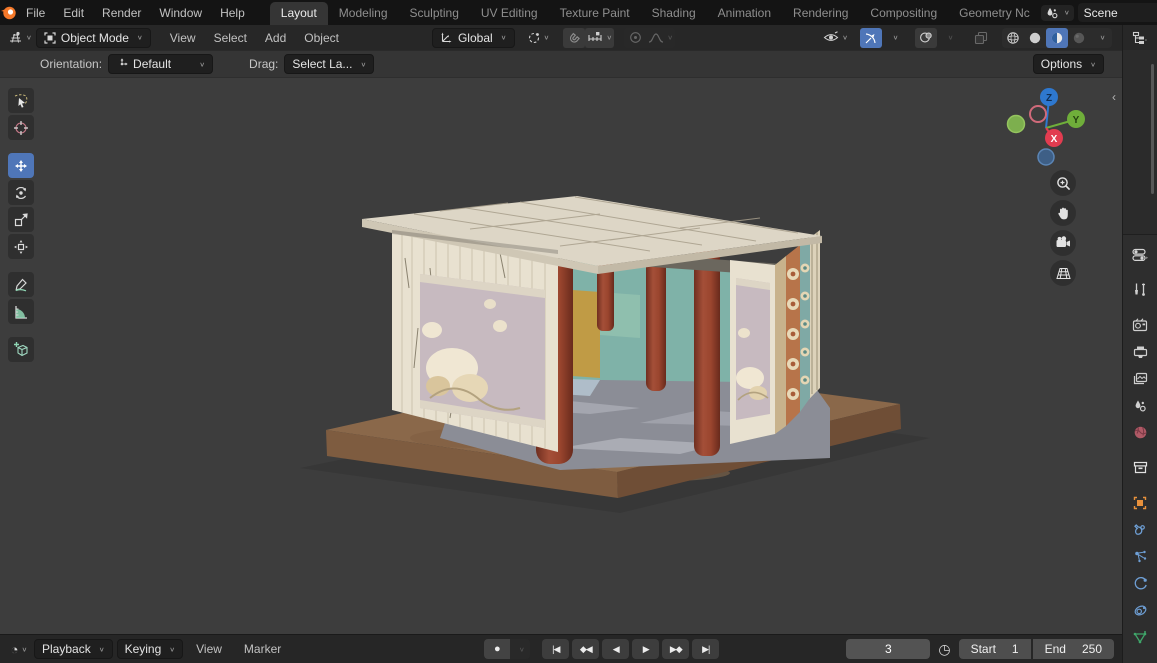  What do you see at coordinates (21, 100) in the screenshot?
I see `tool-select-box` at bounding box center [21, 100].